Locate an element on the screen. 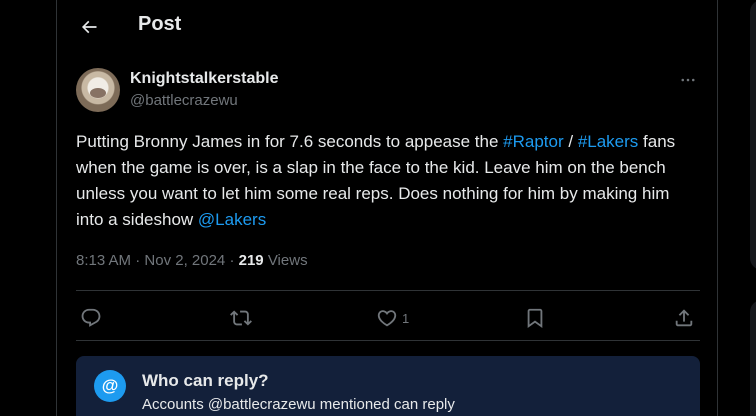 This screenshot has width=756, height=416. left-column-border is located at coordinates (56, 208).